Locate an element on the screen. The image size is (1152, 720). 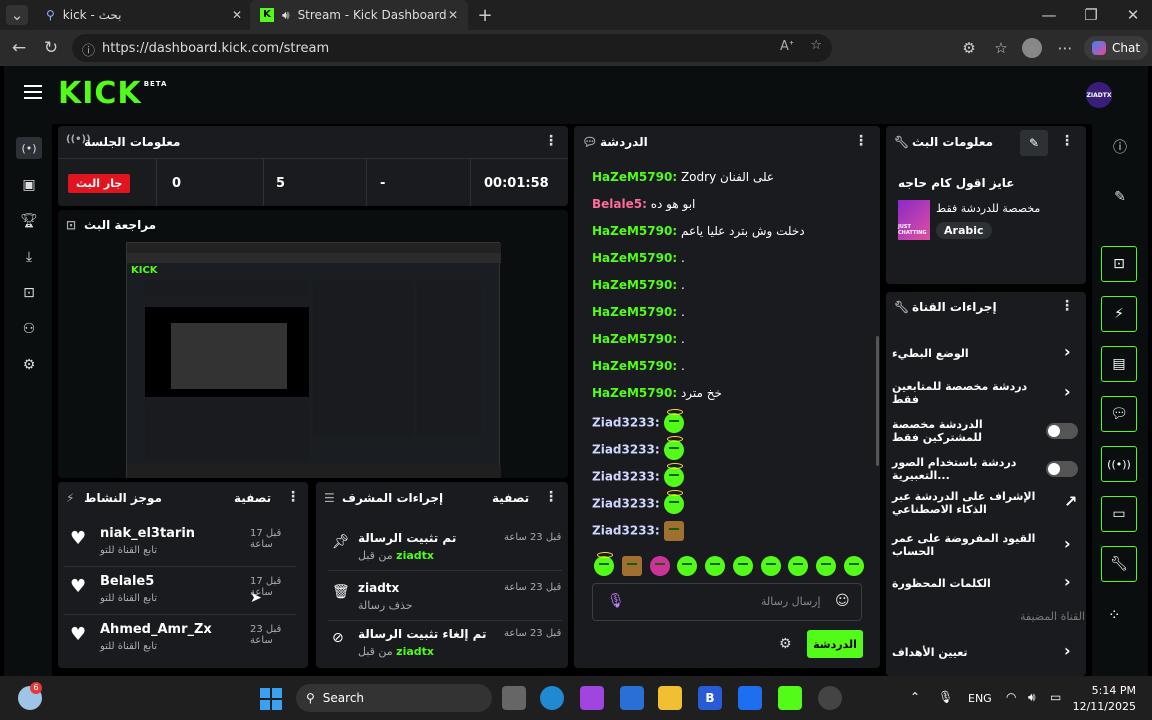
battery-icon: ▭ is located at coordinates (1055, 697).